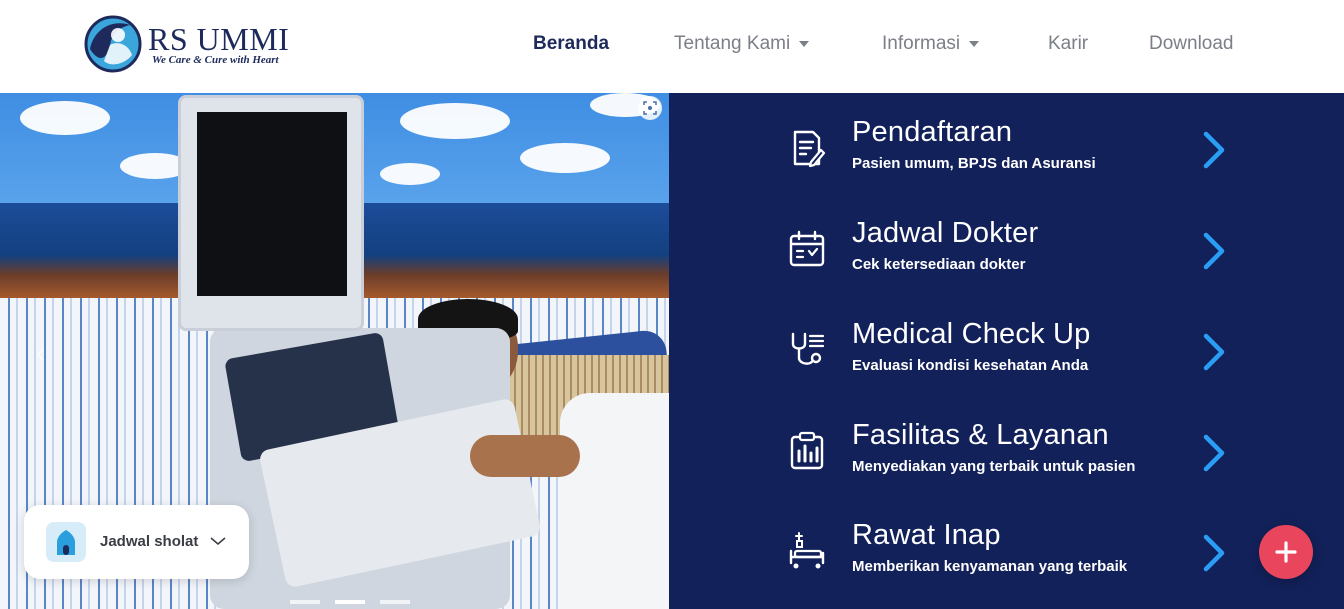  I want to click on nav-download: Download, so click(1191, 44).